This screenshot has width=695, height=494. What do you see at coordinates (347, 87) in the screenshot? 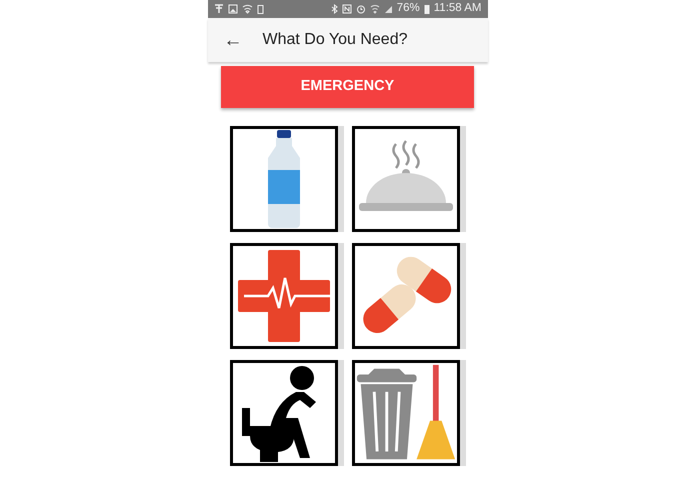
I see `emergency-button: EMERGENCY` at bounding box center [347, 87].